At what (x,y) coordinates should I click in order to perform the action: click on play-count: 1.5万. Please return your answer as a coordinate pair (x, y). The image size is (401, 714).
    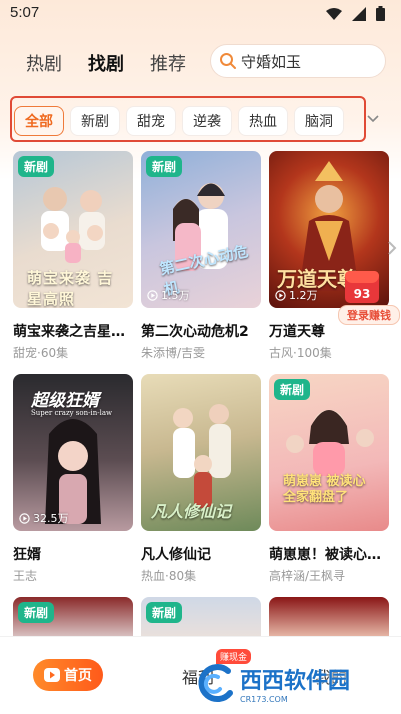
    Looking at the image, I should click on (168, 295).